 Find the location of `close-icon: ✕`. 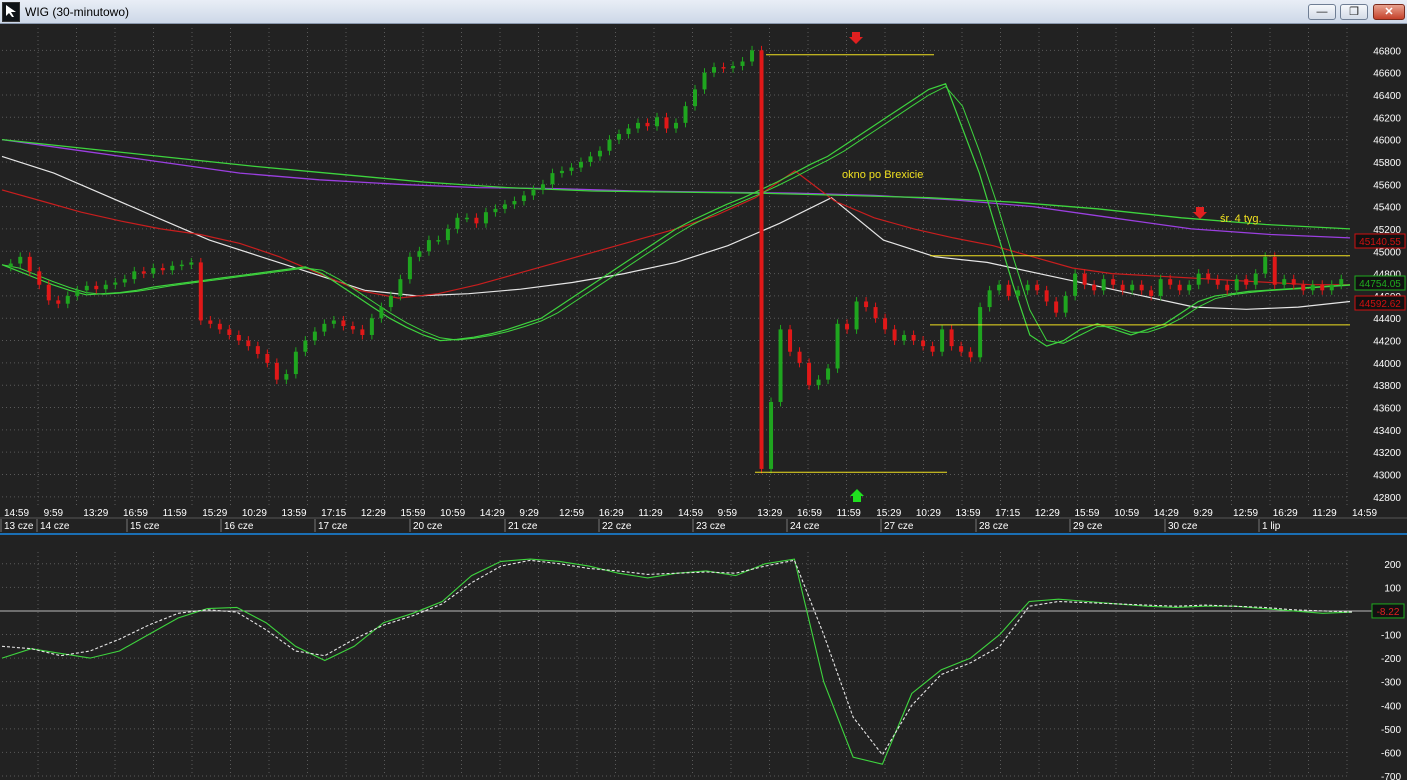

close-icon: ✕ is located at coordinates (1389, 12).